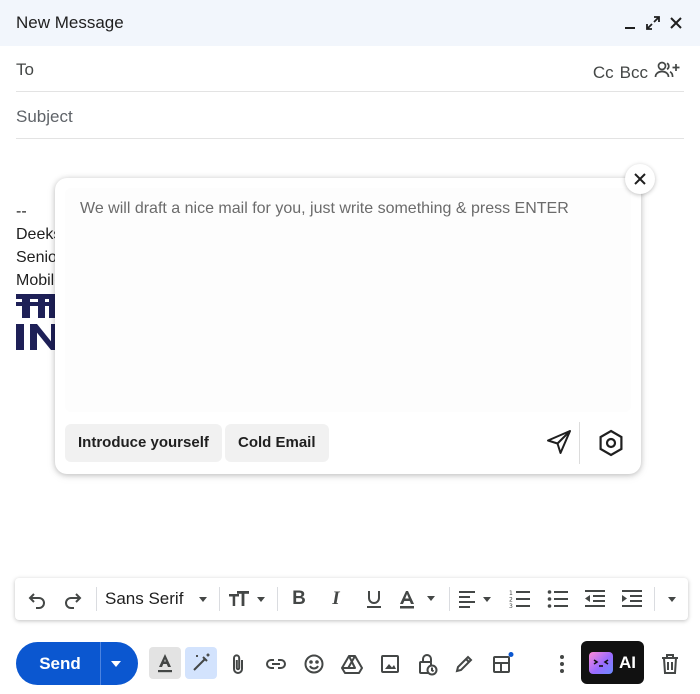 This screenshot has width=700, height=694. I want to click on svg-text: 3, so click(511, 606).